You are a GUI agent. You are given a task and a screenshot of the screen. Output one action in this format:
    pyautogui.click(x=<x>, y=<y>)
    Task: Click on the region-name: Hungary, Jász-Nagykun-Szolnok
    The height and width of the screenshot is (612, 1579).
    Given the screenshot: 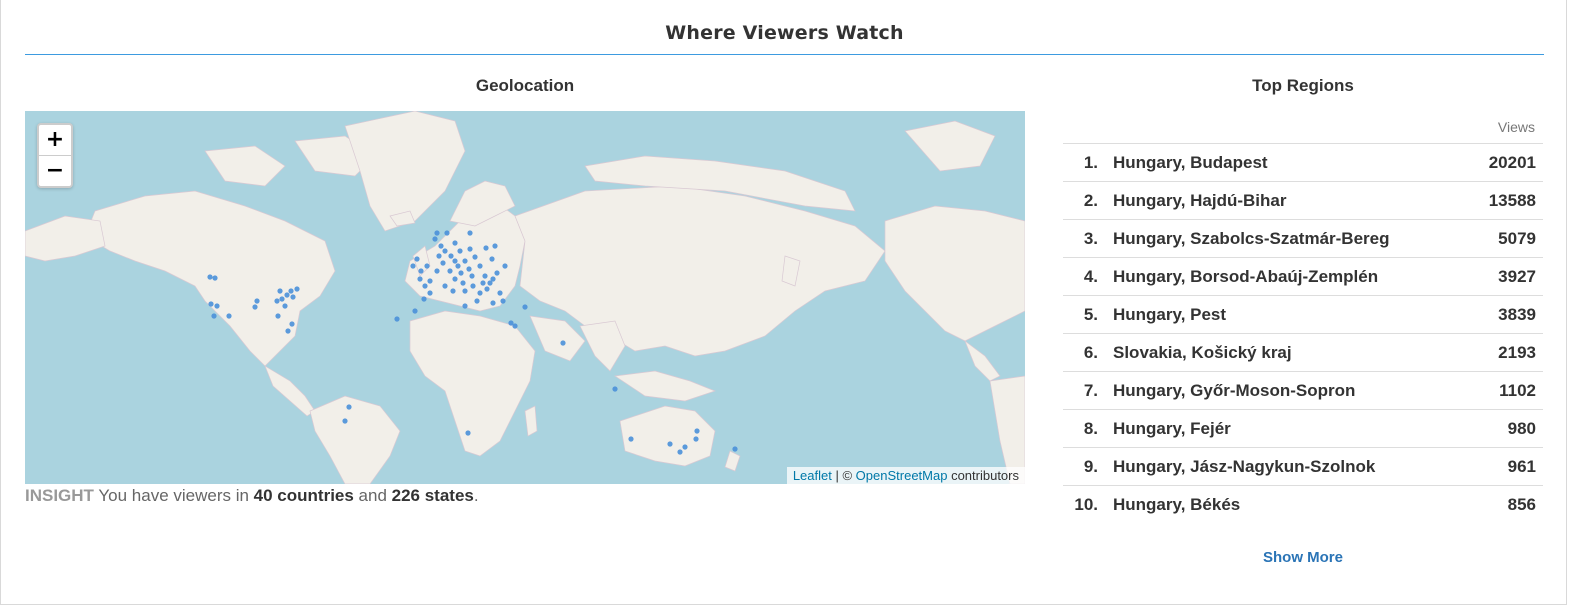 What is the action you would take?
    pyautogui.click(x=1244, y=466)
    